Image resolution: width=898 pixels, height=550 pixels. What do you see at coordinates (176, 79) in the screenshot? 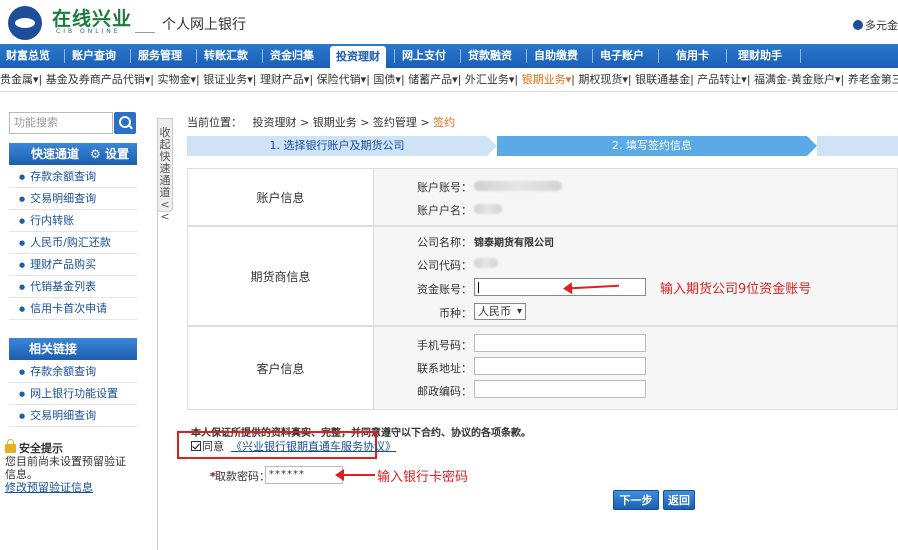
I see `subnav-item: 实物金▾` at bounding box center [176, 79].